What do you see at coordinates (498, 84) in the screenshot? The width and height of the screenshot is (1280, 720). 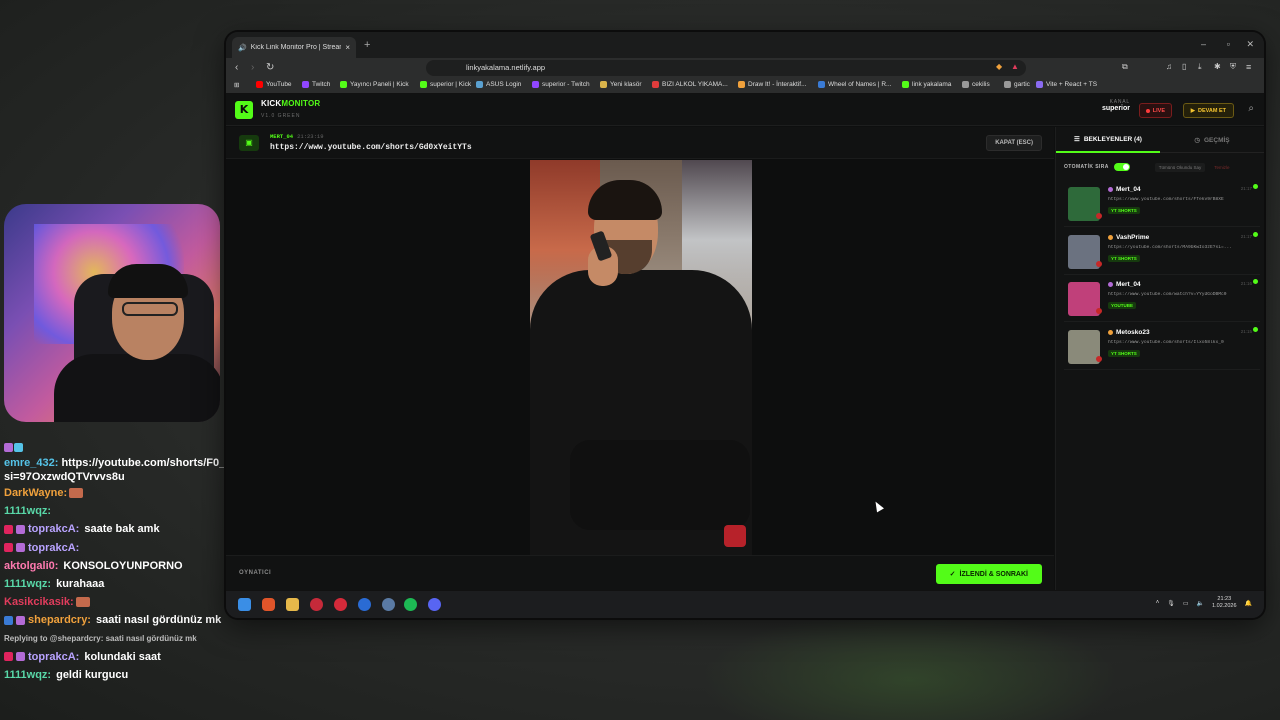 I see `bookmark-item: ASUS Login` at bounding box center [498, 84].